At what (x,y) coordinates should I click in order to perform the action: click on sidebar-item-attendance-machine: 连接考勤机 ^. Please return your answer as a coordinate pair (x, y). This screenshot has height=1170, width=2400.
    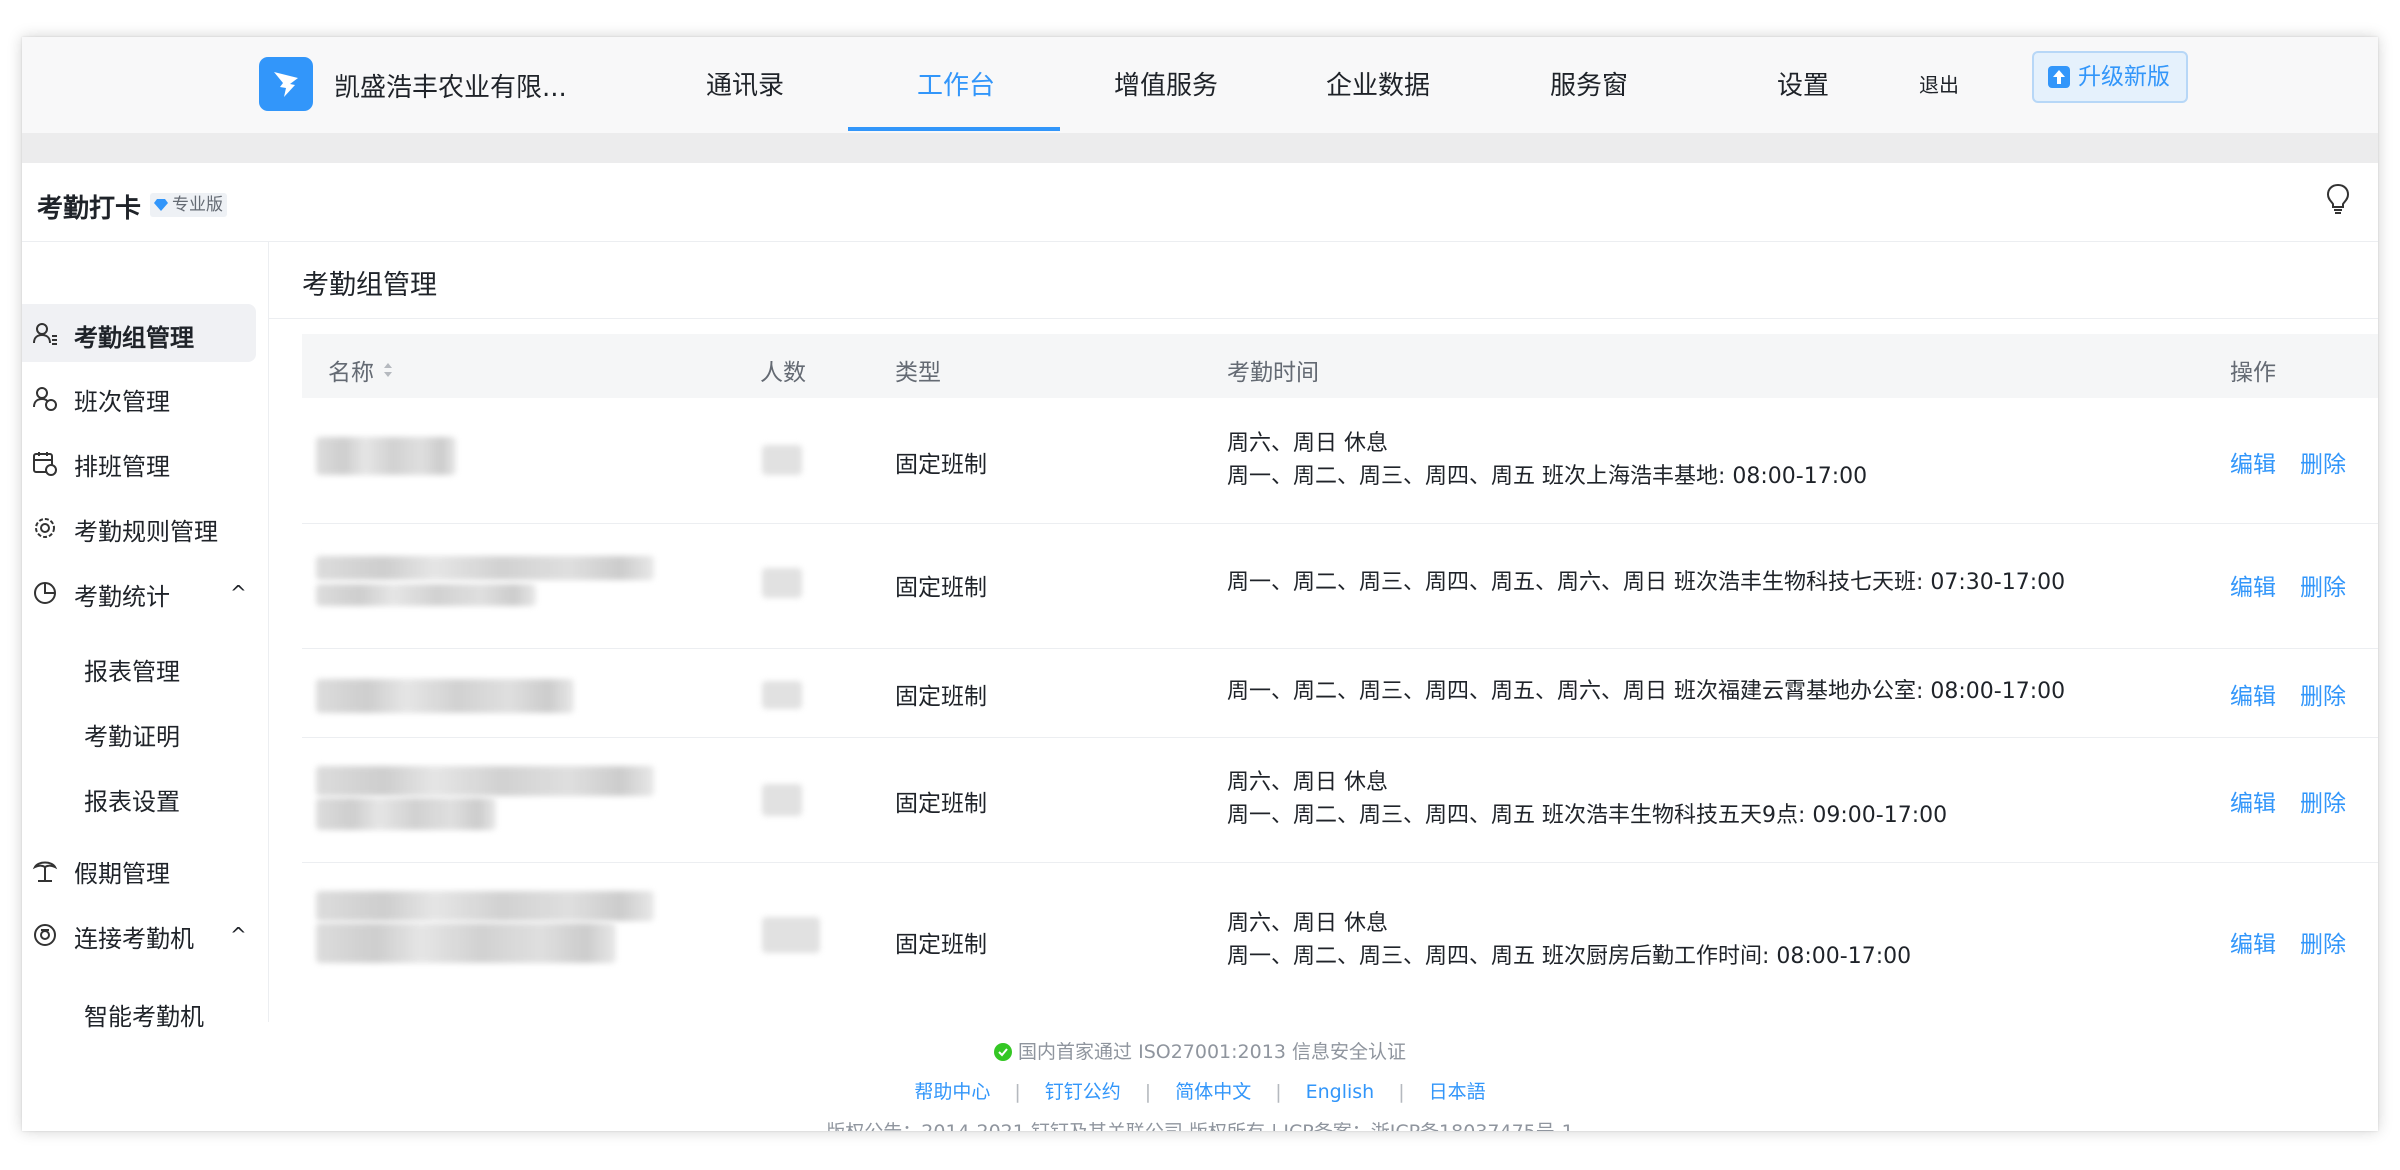
    Looking at the image, I should click on (139, 934).